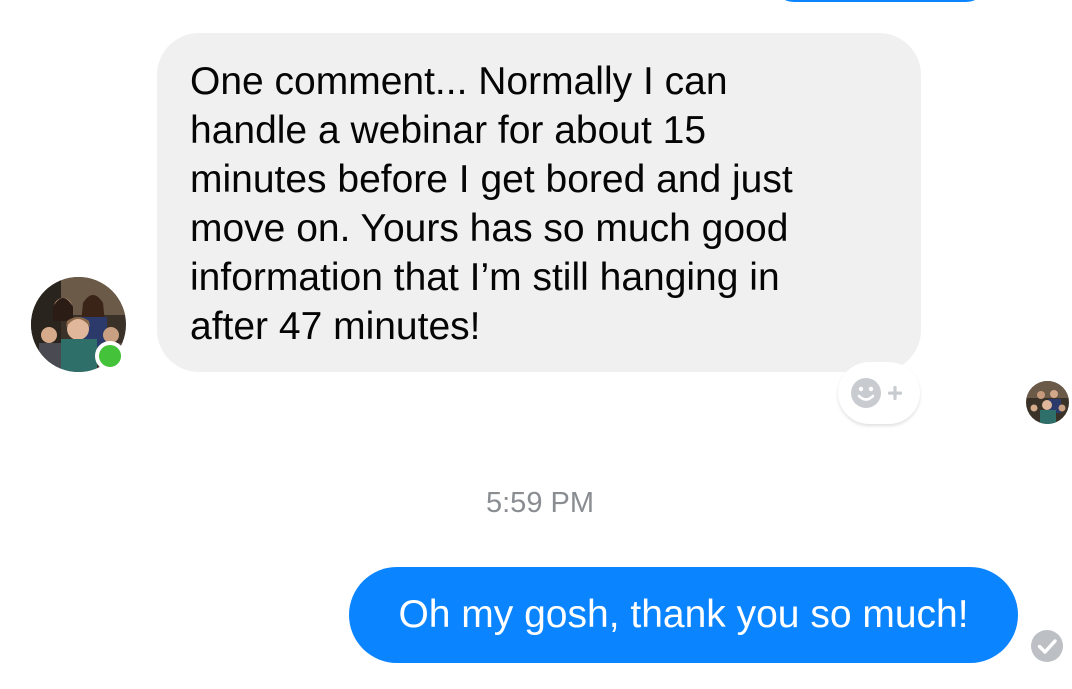 This screenshot has height=689, width=1072. I want to click on message-timestamp: 5:59 PM, so click(540, 503).